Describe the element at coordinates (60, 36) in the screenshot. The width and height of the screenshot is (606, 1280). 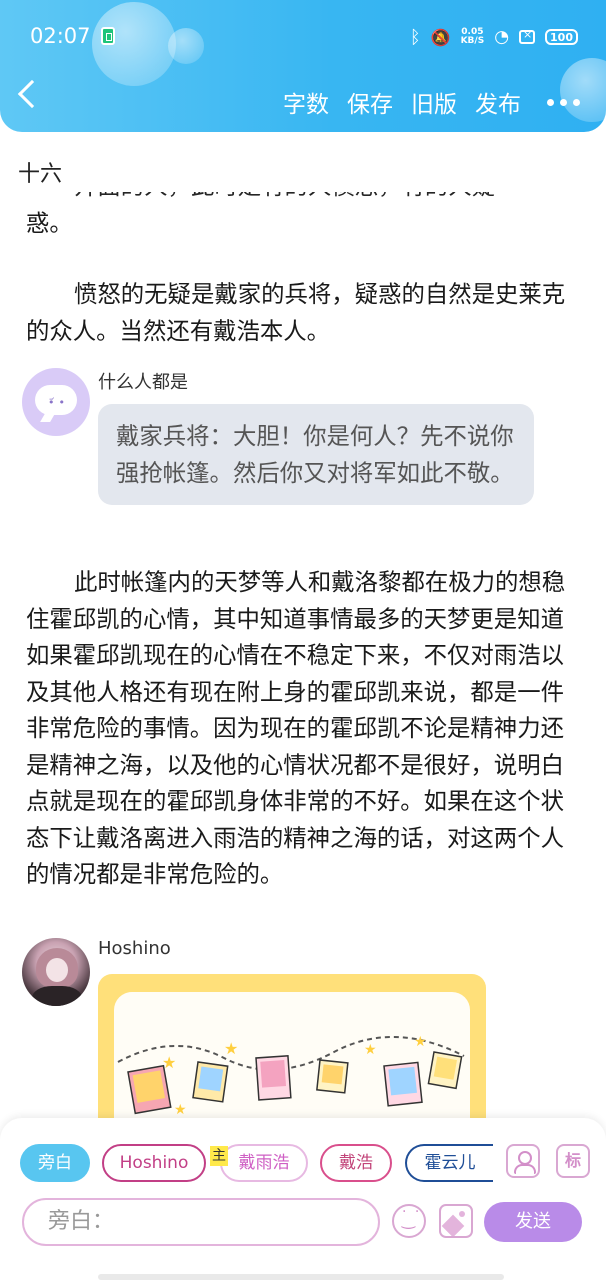
I see `status-time: 02:07` at that location.